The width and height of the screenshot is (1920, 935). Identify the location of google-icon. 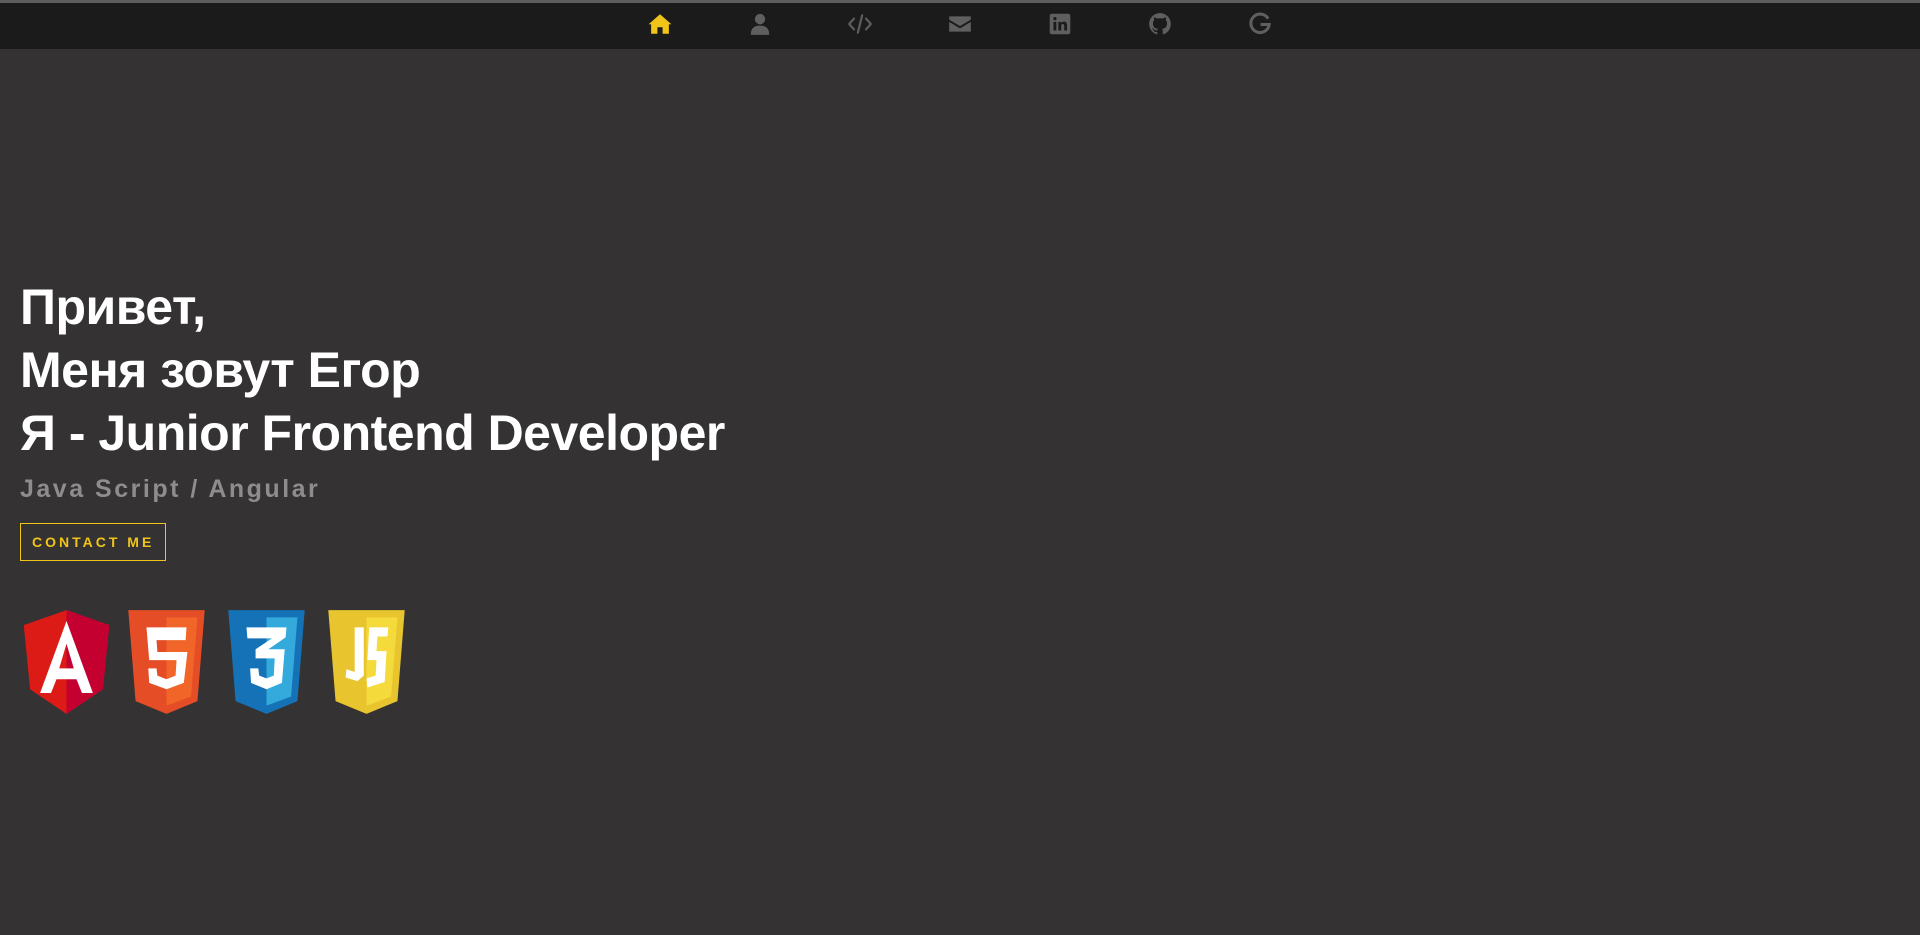
(1260, 26).